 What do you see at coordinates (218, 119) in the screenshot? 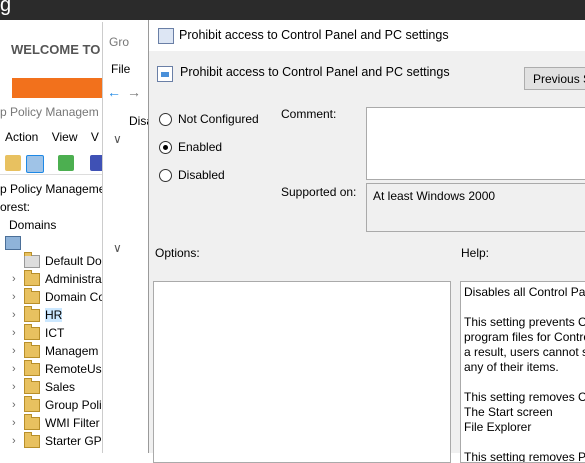
I see `radio-not-configured-label: Not Configured` at bounding box center [218, 119].